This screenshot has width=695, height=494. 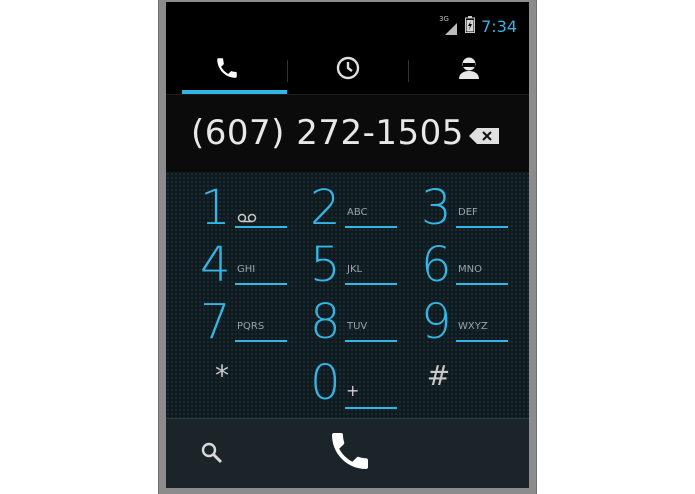 I want to click on key-digit: 1, so click(x=215, y=208).